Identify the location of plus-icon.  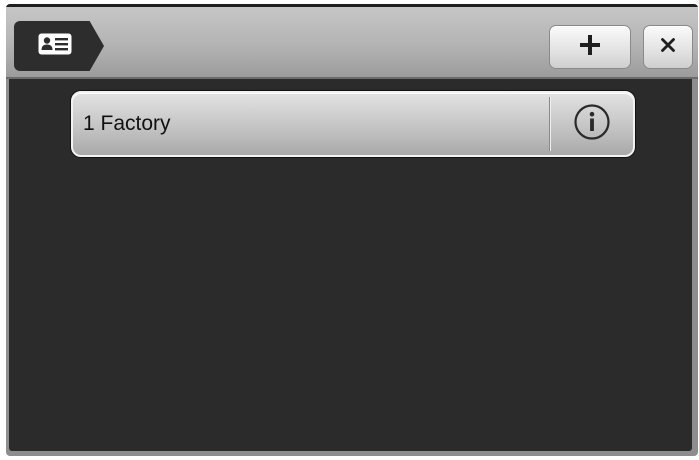
(590, 47).